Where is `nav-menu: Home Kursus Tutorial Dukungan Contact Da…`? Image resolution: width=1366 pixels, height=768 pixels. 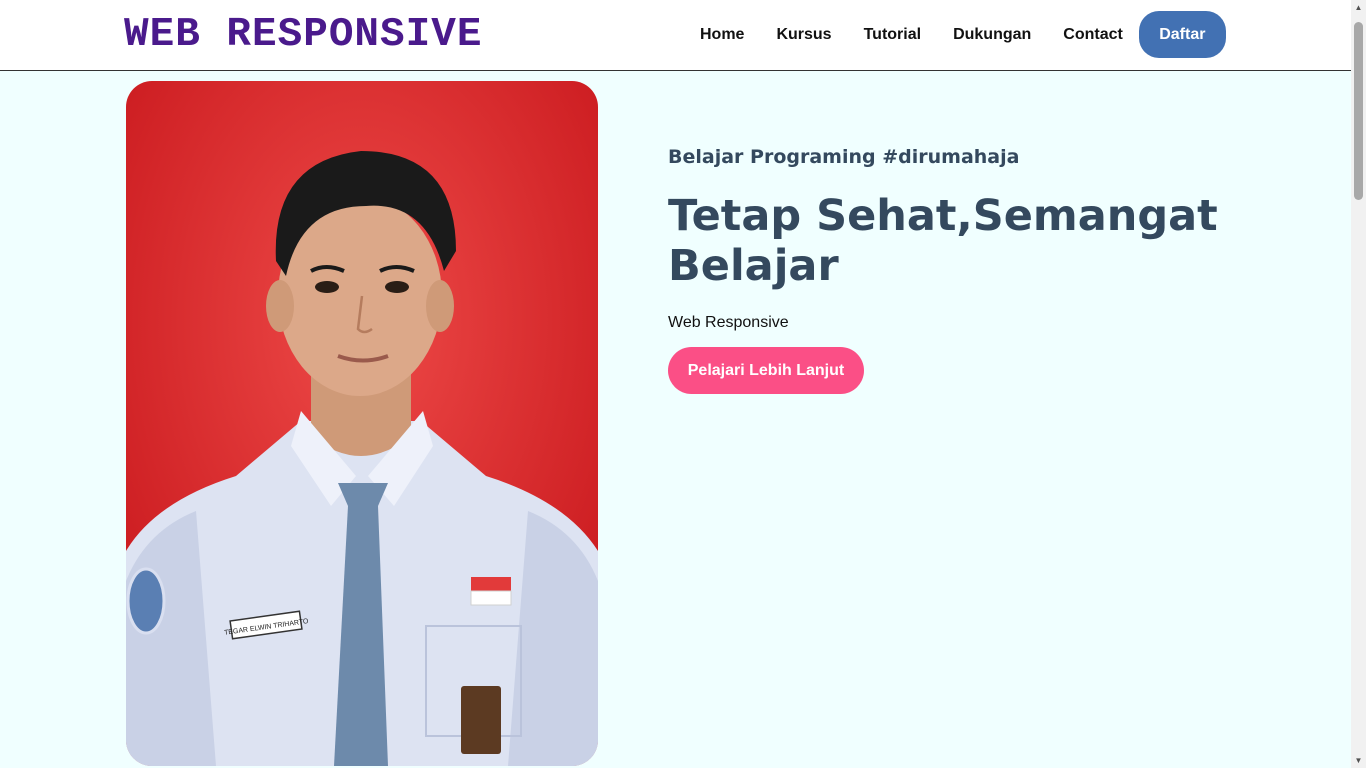 nav-menu: Home Kursus Tutorial Dukungan Contact Da… is located at coordinates (955, 34).